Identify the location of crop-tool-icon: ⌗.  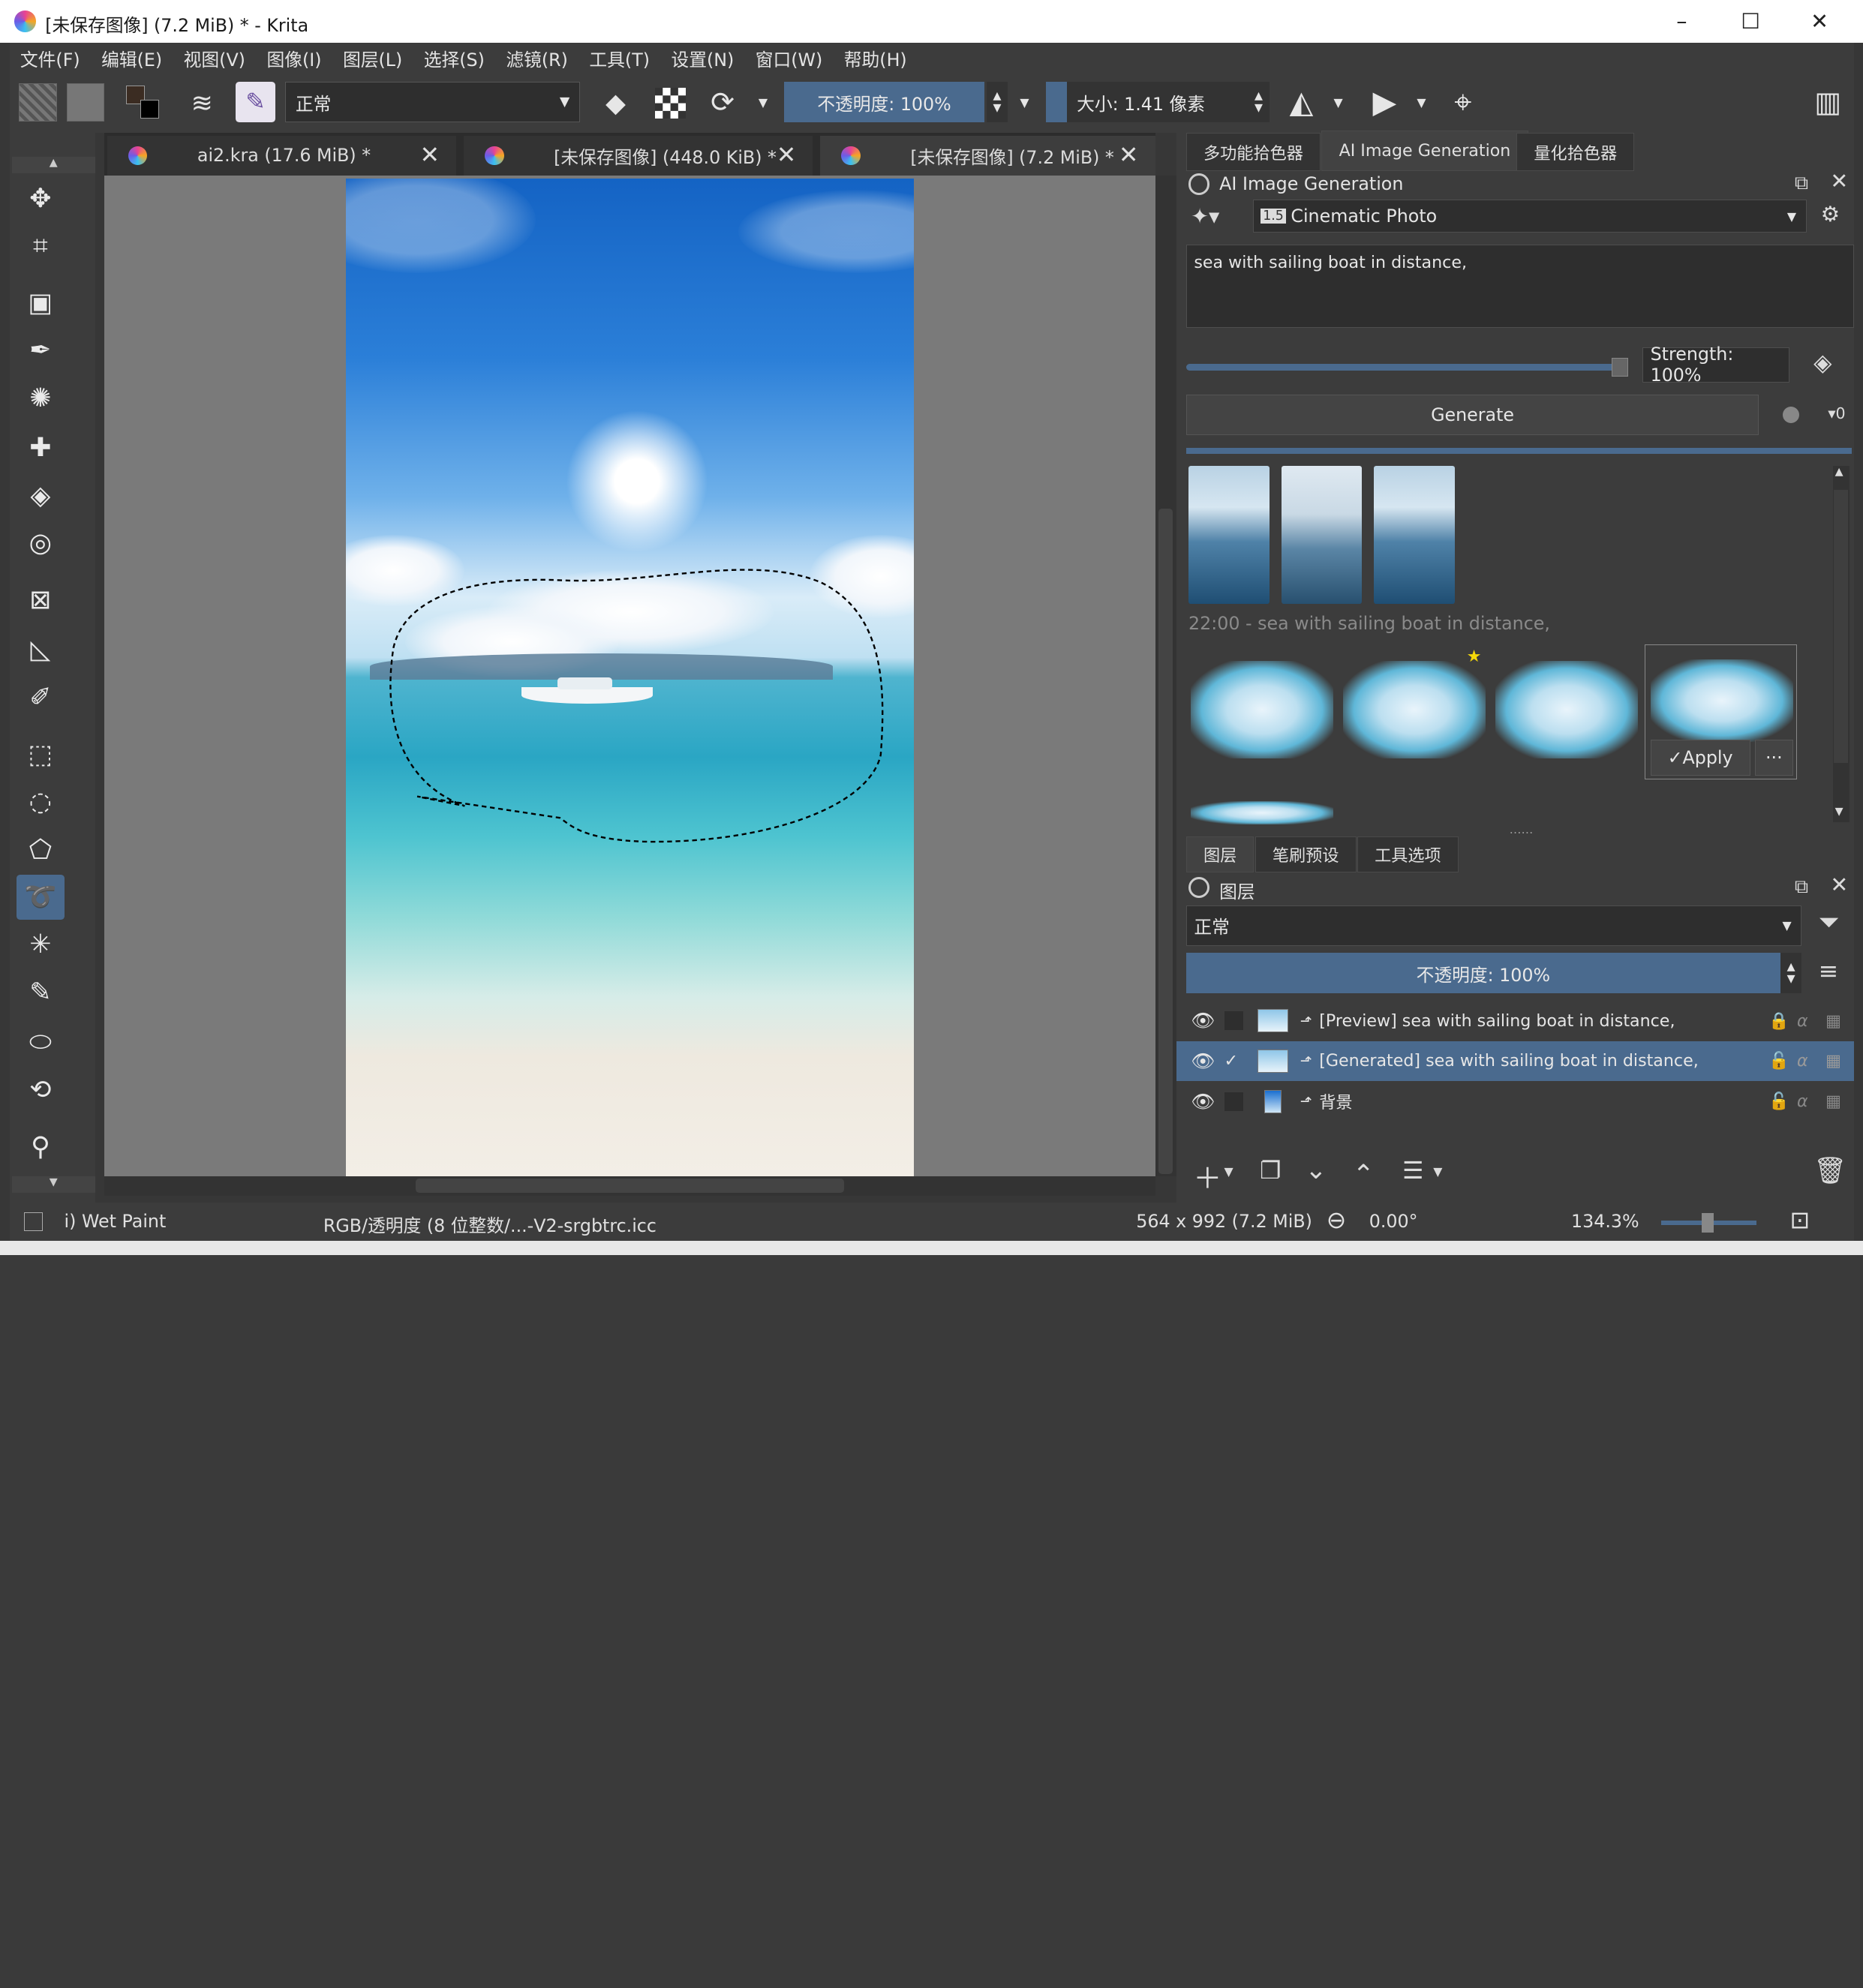
(40, 246).